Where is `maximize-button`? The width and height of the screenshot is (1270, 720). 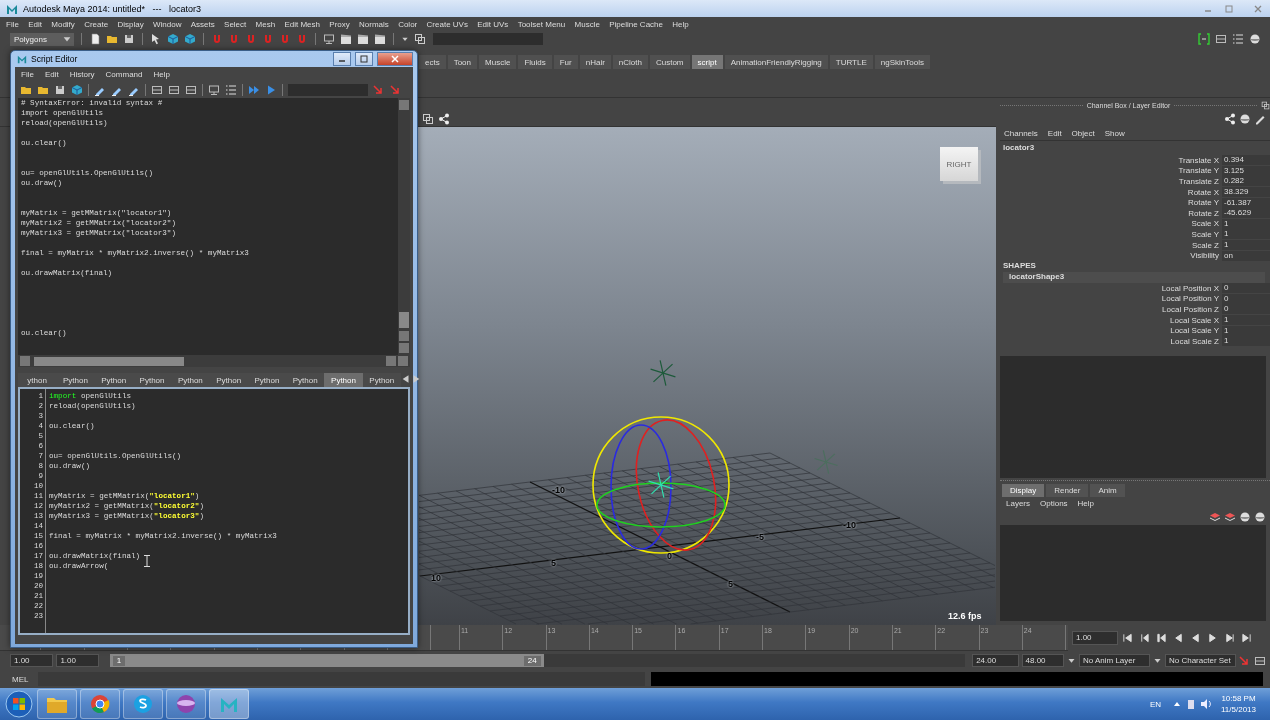 maximize-button is located at coordinates (364, 59).